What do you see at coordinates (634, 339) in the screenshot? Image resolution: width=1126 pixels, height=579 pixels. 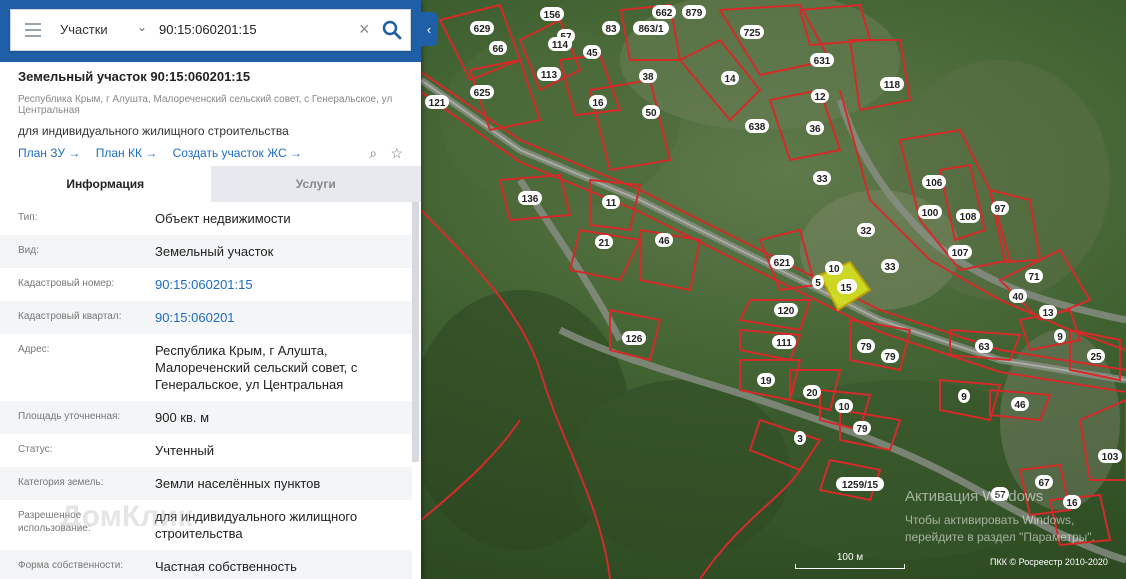 I see `lot-label: 126` at bounding box center [634, 339].